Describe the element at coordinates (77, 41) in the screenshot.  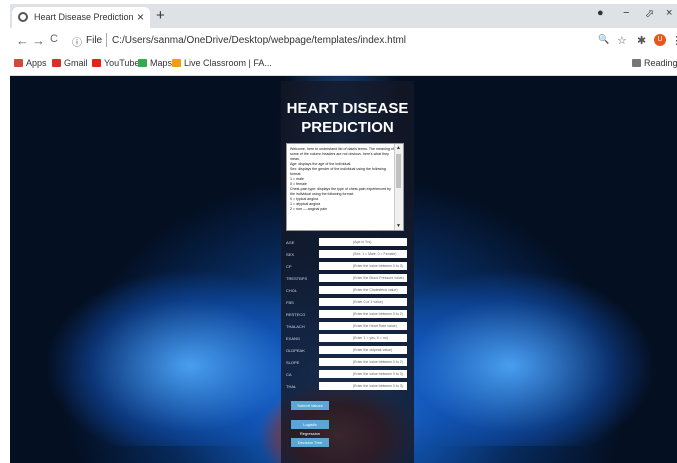
I see `info-icon: ⓘ` at that location.